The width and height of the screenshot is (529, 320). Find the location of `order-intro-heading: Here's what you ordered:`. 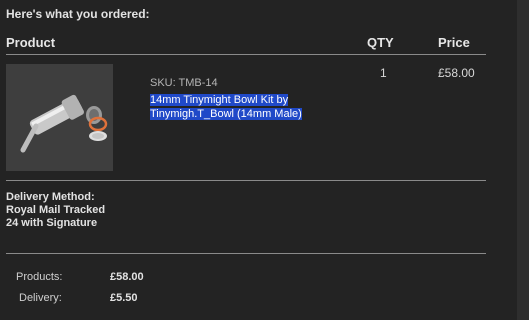

order-intro-heading: Here's what you ordered: is located at coordinates (78, 14).